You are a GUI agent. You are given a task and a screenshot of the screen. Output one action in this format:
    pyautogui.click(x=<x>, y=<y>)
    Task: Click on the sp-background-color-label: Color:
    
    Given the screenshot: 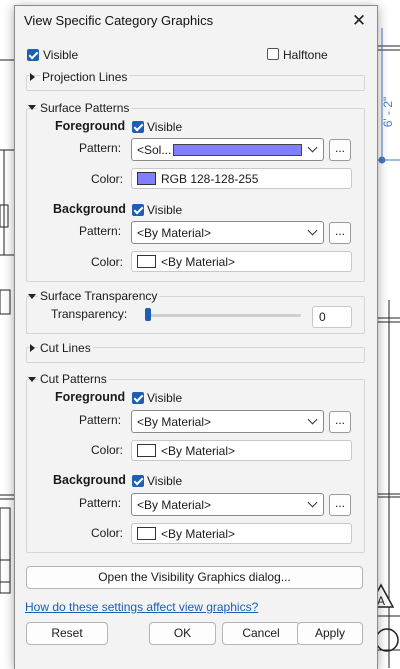 What is the action you would take?
    pyautogui.click(x=107, y=262)
    